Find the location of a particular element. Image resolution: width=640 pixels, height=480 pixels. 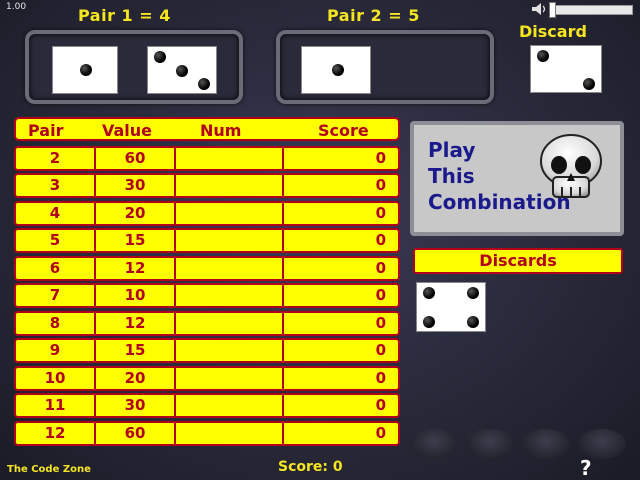

table-row: 12 60 0 is located at coordinates (207, 433).